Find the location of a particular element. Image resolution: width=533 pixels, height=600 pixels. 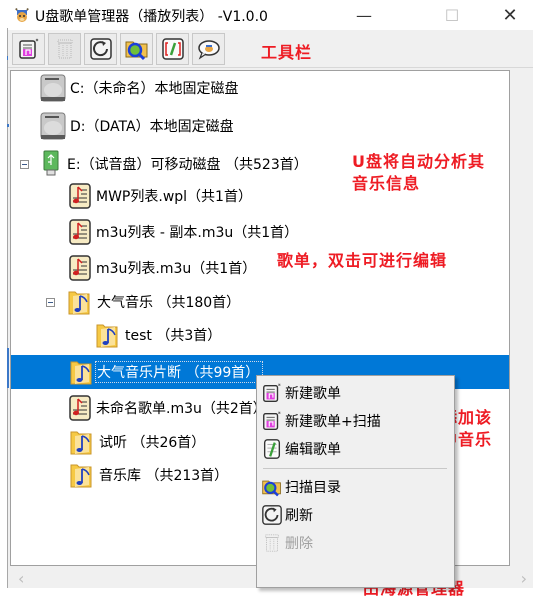

minimize-button: — is located at coordinates (364, 15).